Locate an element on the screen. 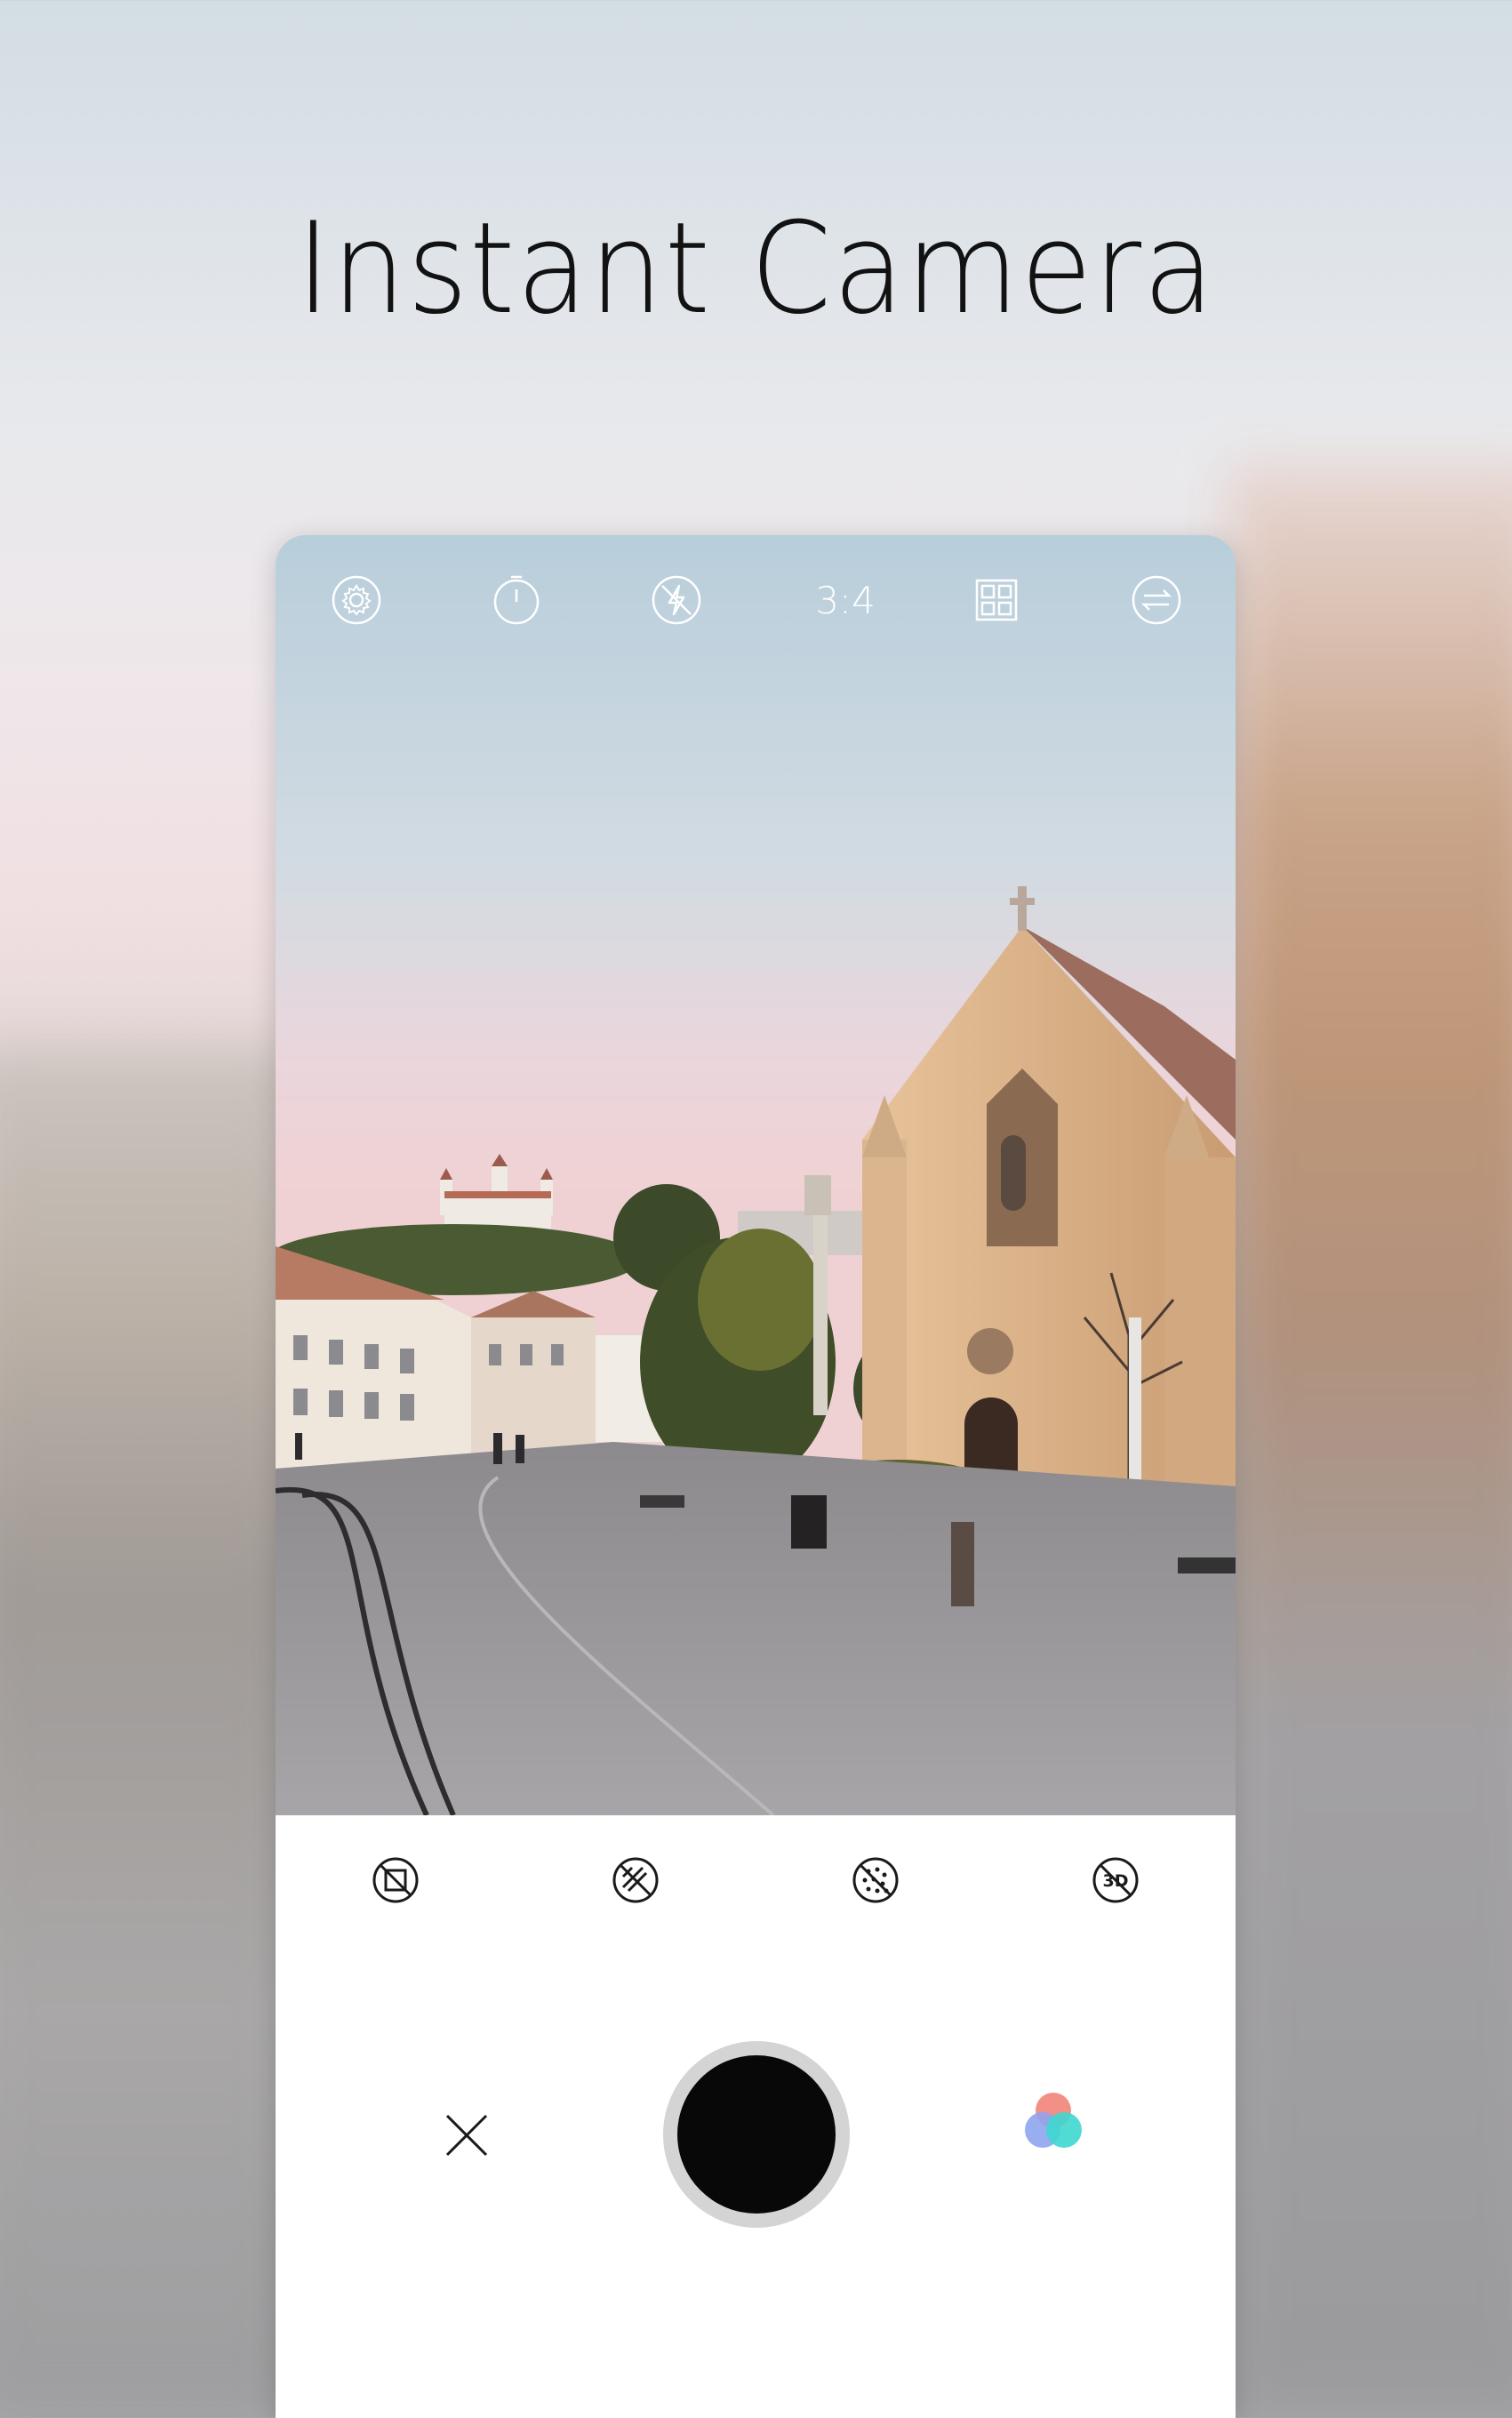  flash-off-icon is located at coordinates (676, 600).